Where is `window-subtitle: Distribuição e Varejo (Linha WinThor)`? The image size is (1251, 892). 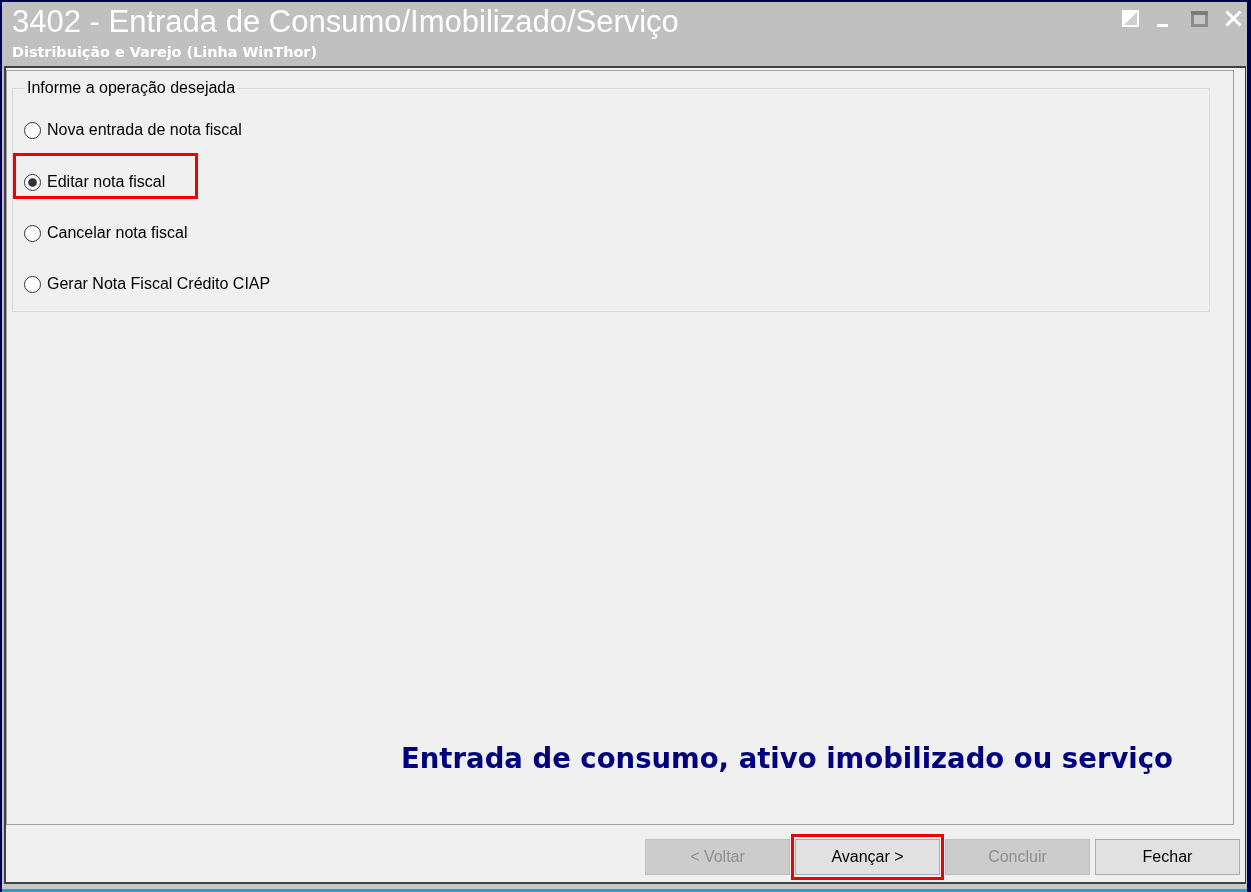 window-subtitle: Distribuição e Varejo (Linha WinThor) is located at coordinates (165, 52).